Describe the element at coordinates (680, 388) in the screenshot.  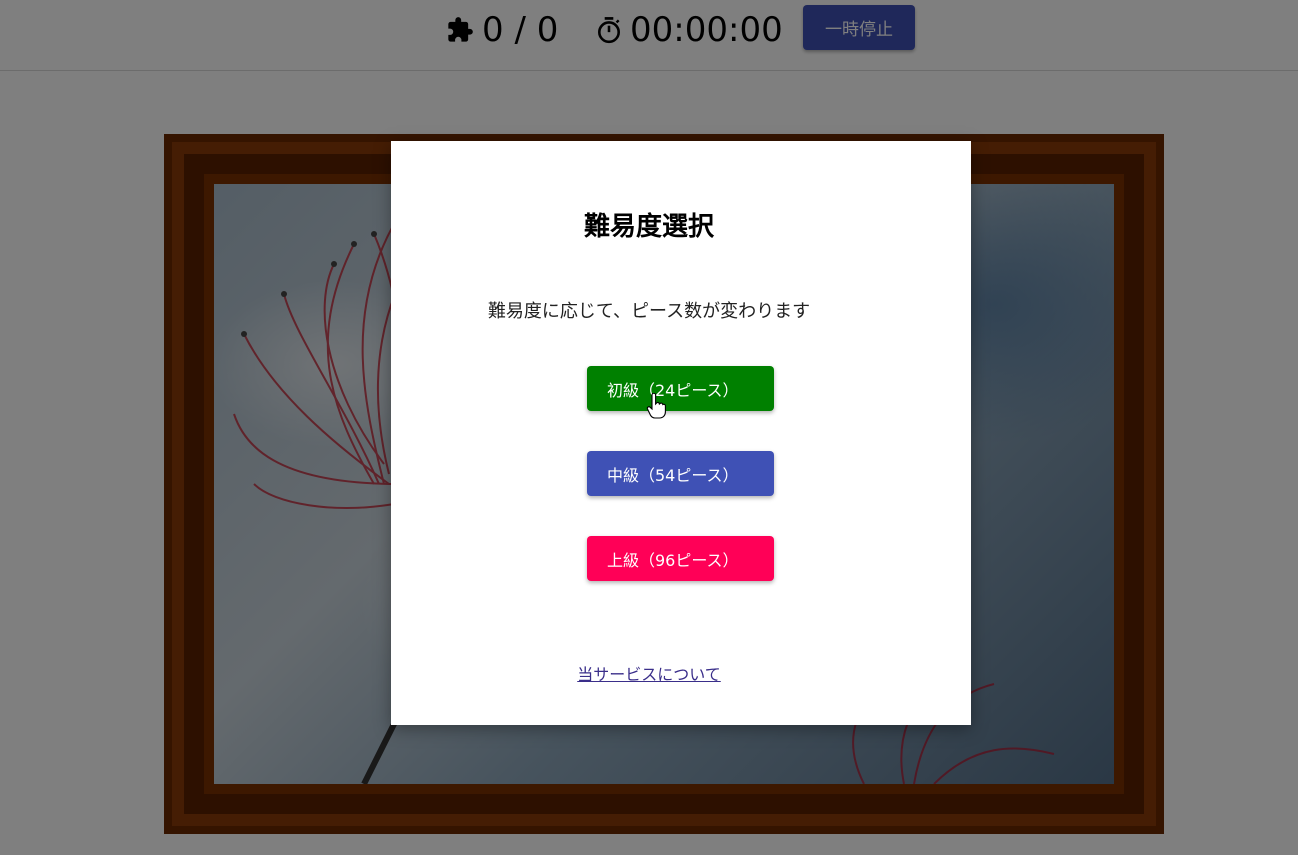
I see `easy-button: 初級（24ピース）` at that location.